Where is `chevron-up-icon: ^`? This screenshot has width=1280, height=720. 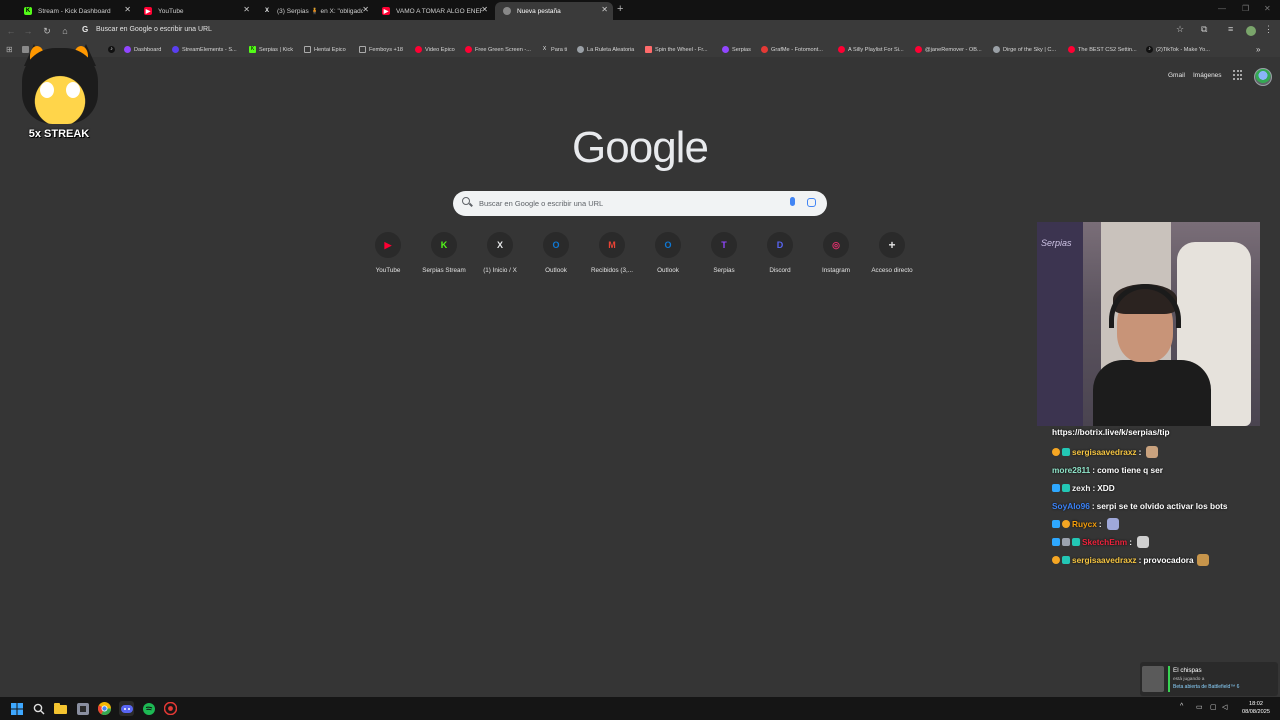
chevron-up-icon: ^ is located at coordinates (1181, 706).